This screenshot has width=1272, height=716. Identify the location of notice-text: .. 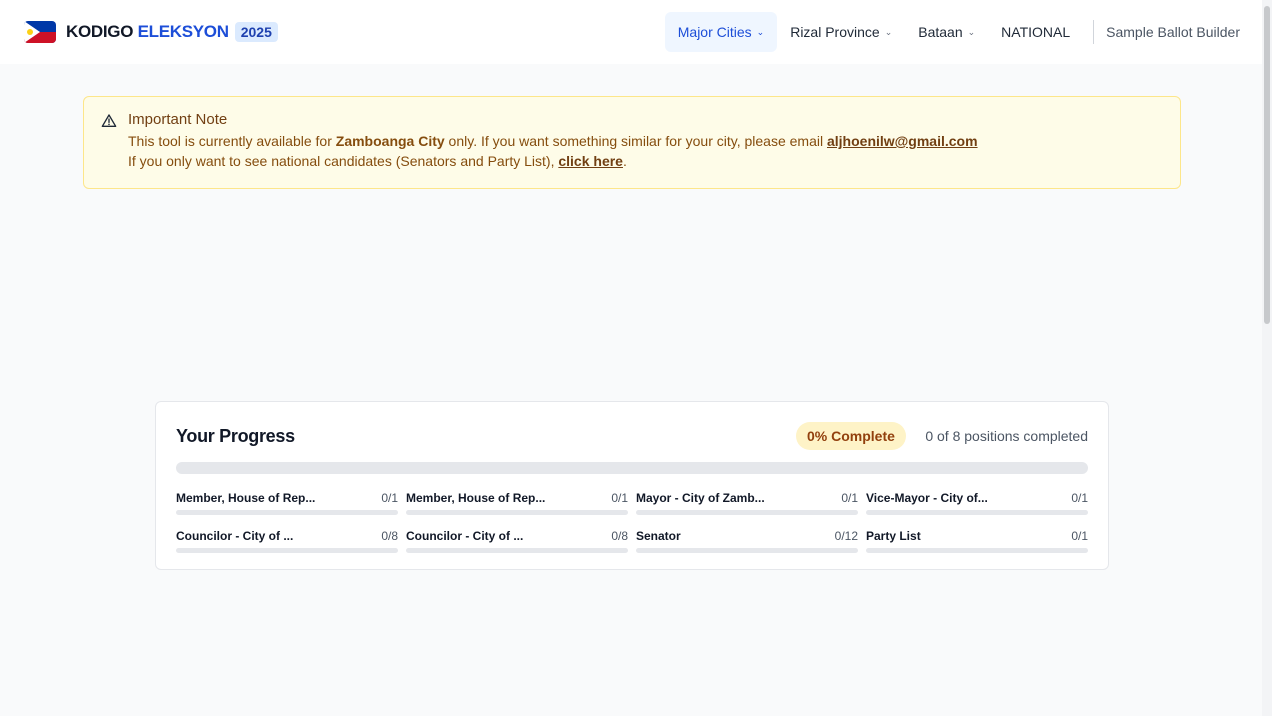
(624, 161).